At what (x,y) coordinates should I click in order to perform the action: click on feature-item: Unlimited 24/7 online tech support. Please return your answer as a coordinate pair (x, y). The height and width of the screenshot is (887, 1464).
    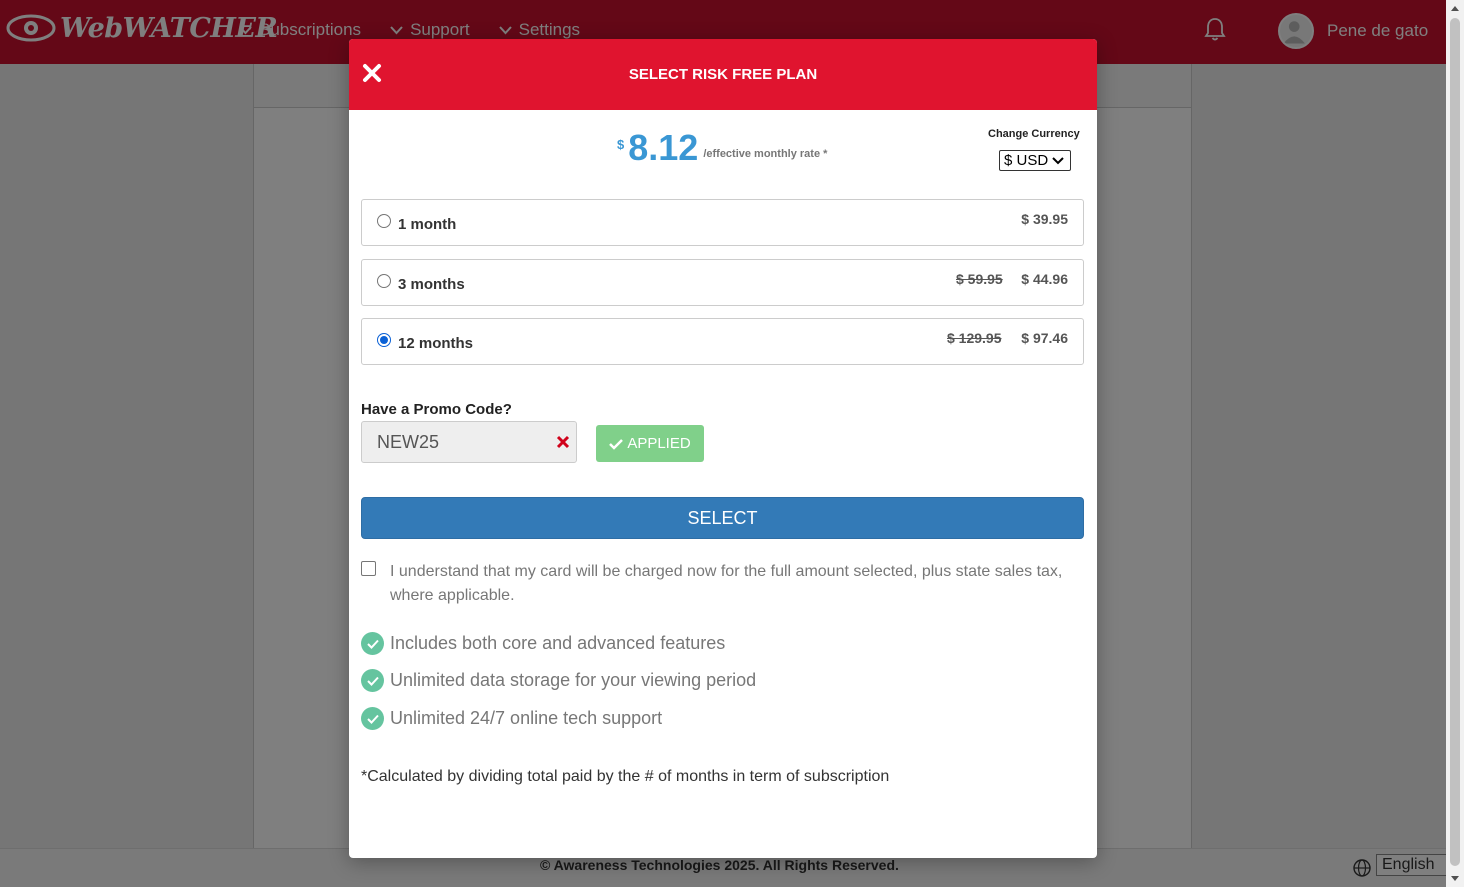
    Looking at the image, I should click on (511, 718).